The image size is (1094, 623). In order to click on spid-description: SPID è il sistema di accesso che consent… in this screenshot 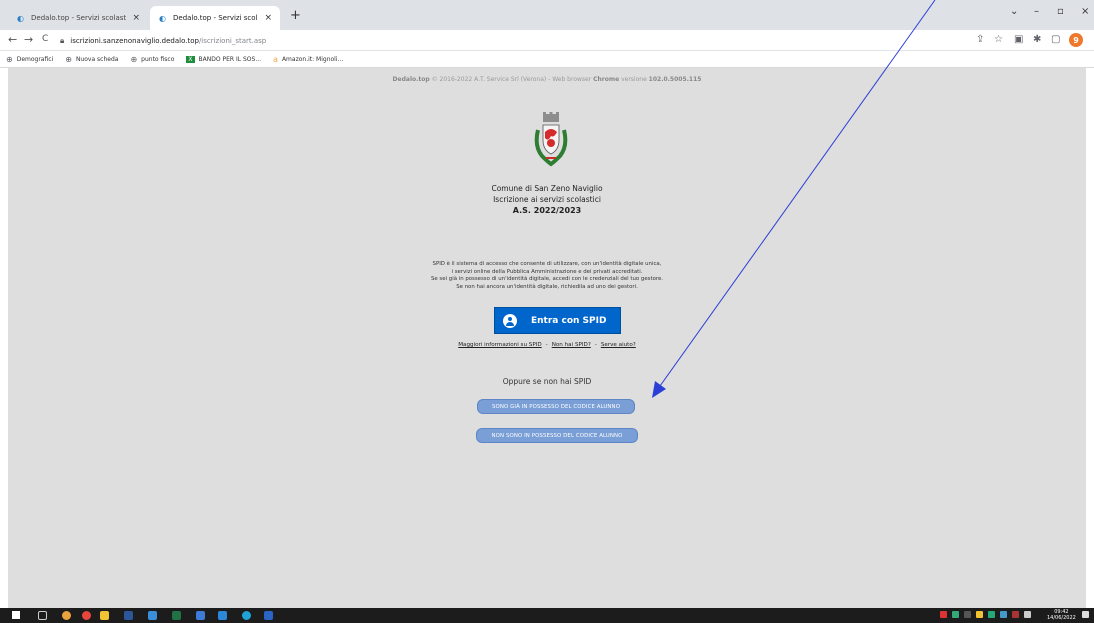, I will do `click(547, 276)`.